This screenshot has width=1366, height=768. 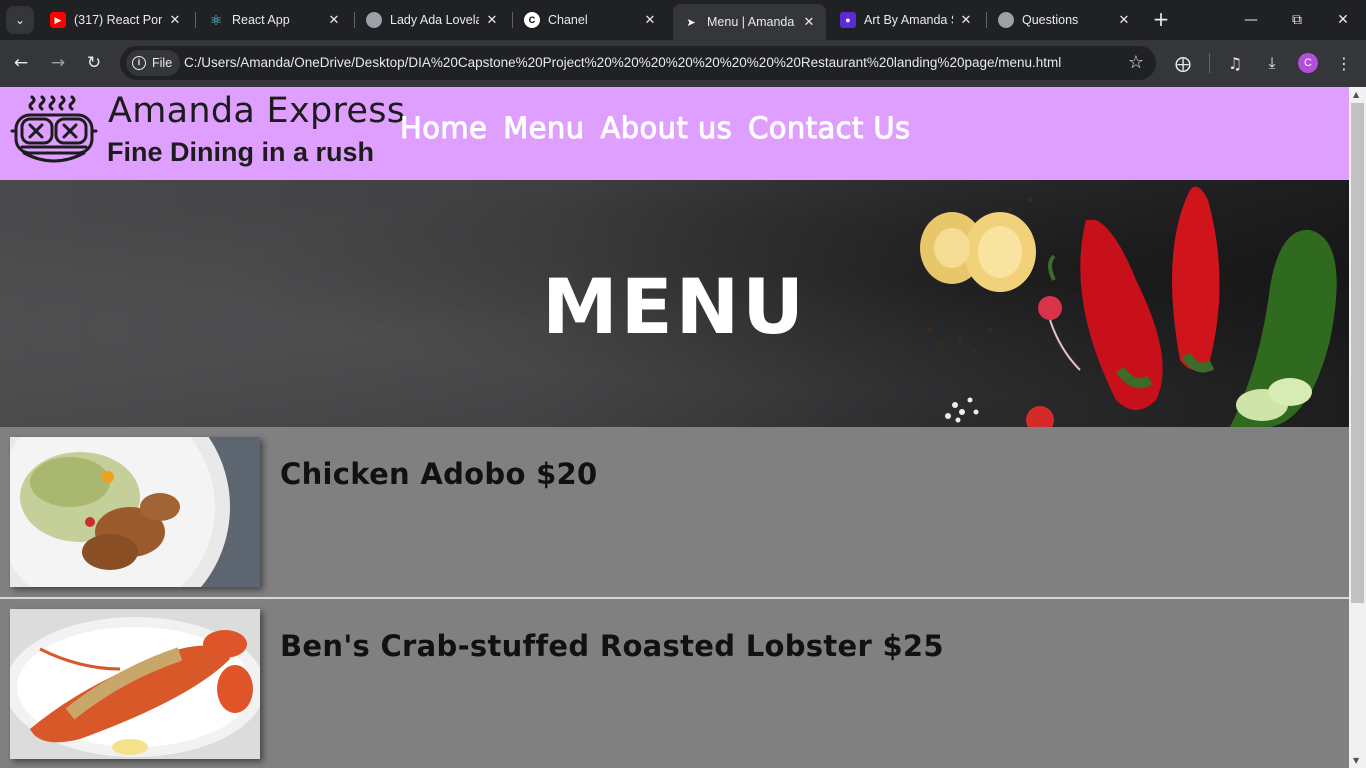 I want to click on lobster-photo, so click(x=135, y=684).